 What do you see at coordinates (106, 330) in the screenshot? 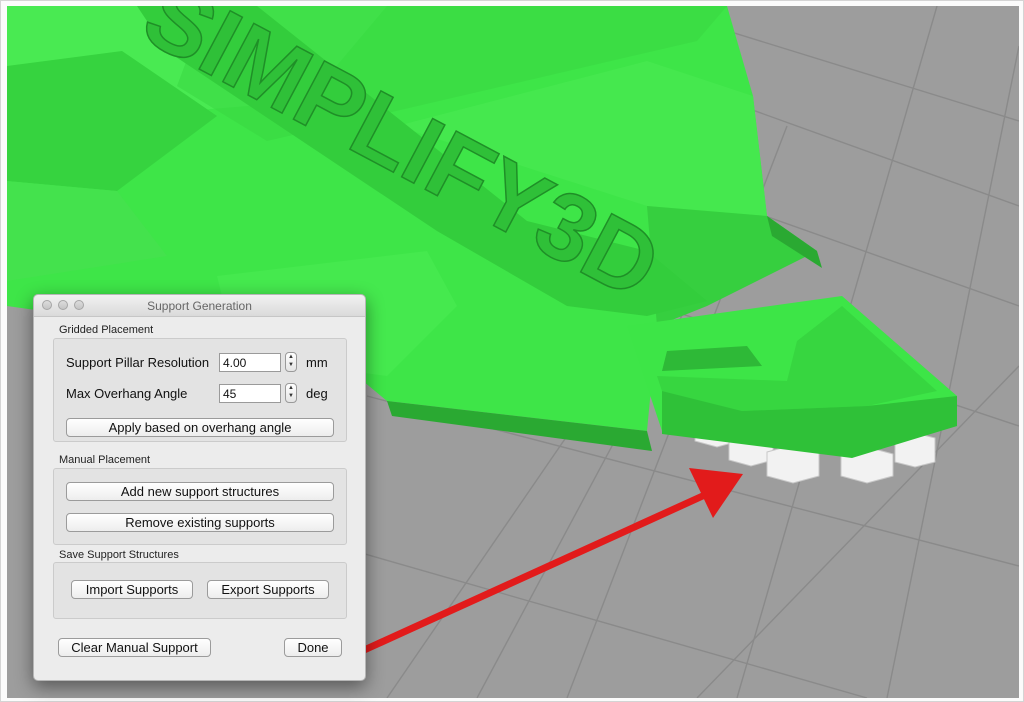
I see `gridded-placement-label: Gridded Placement` at bounding box center [106, 330].